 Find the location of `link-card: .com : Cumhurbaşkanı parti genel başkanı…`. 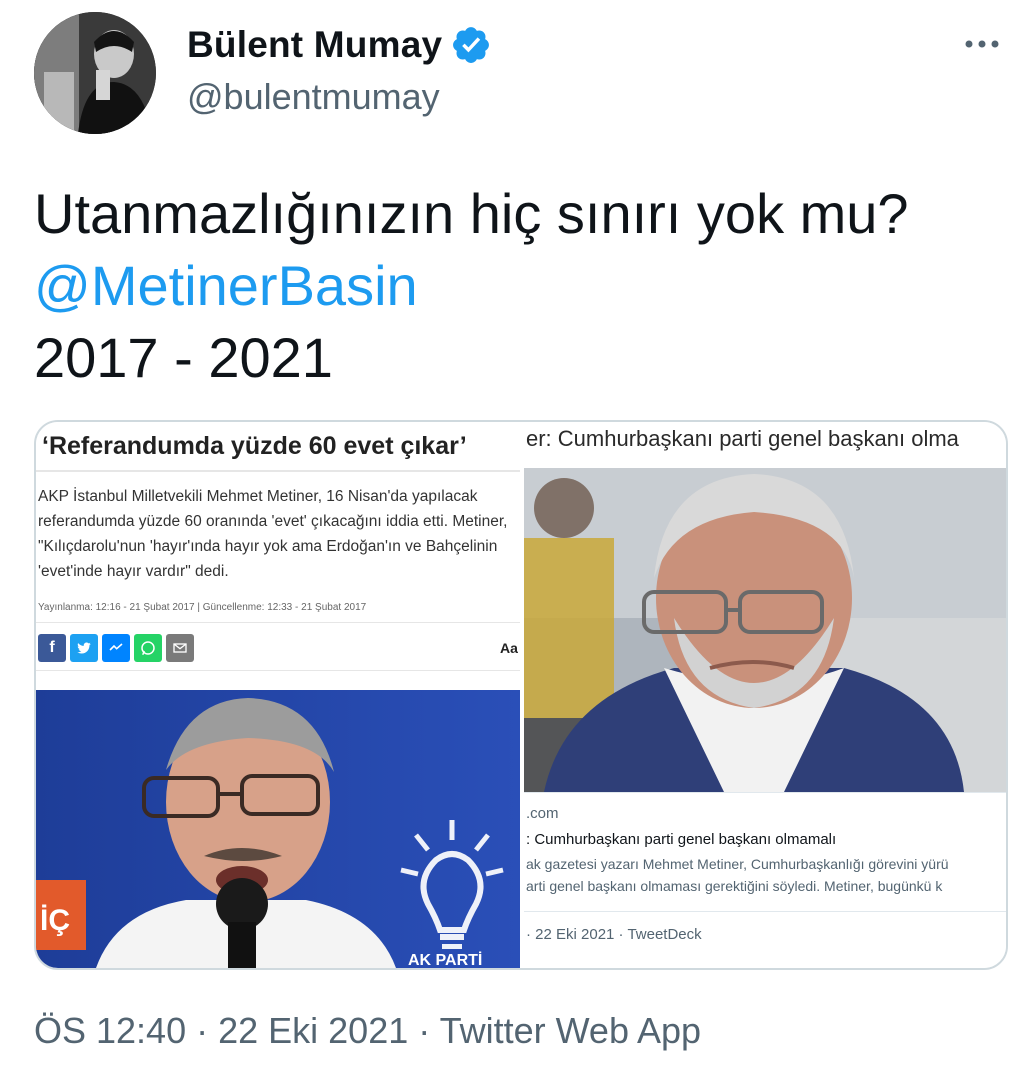

link-card: .com : Cumhurbaşkanı parti genel başkanı… is located at coordinates (765, 852).